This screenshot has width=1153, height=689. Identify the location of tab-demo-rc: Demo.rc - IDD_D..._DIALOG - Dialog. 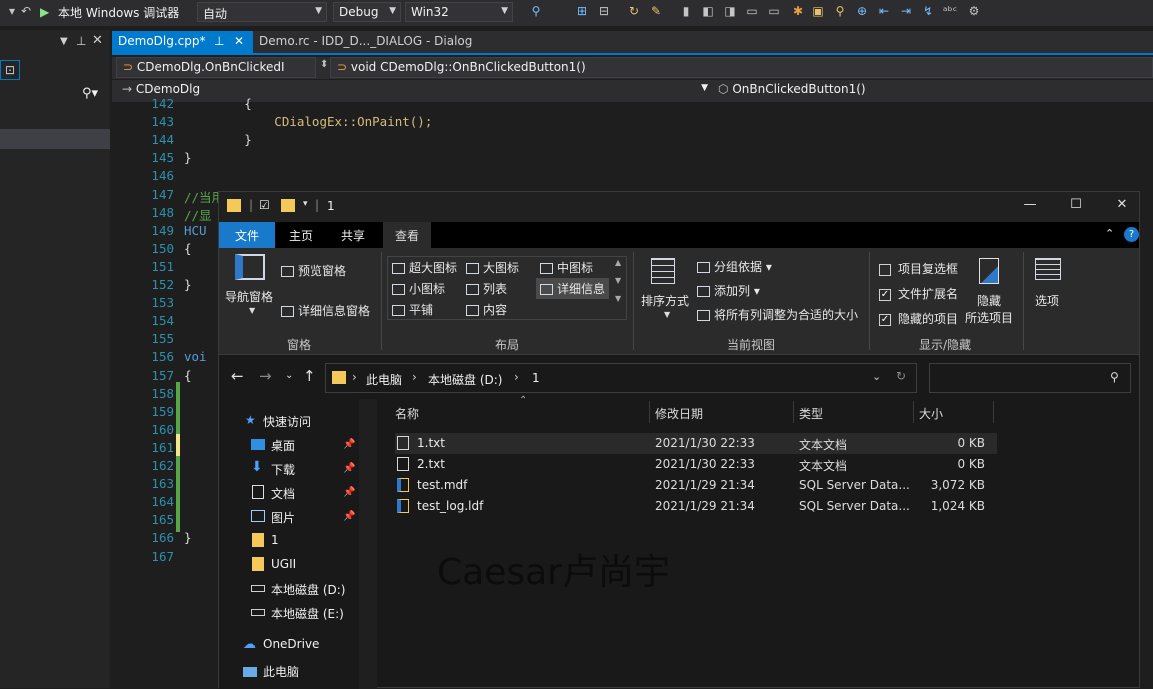
(365, 42).